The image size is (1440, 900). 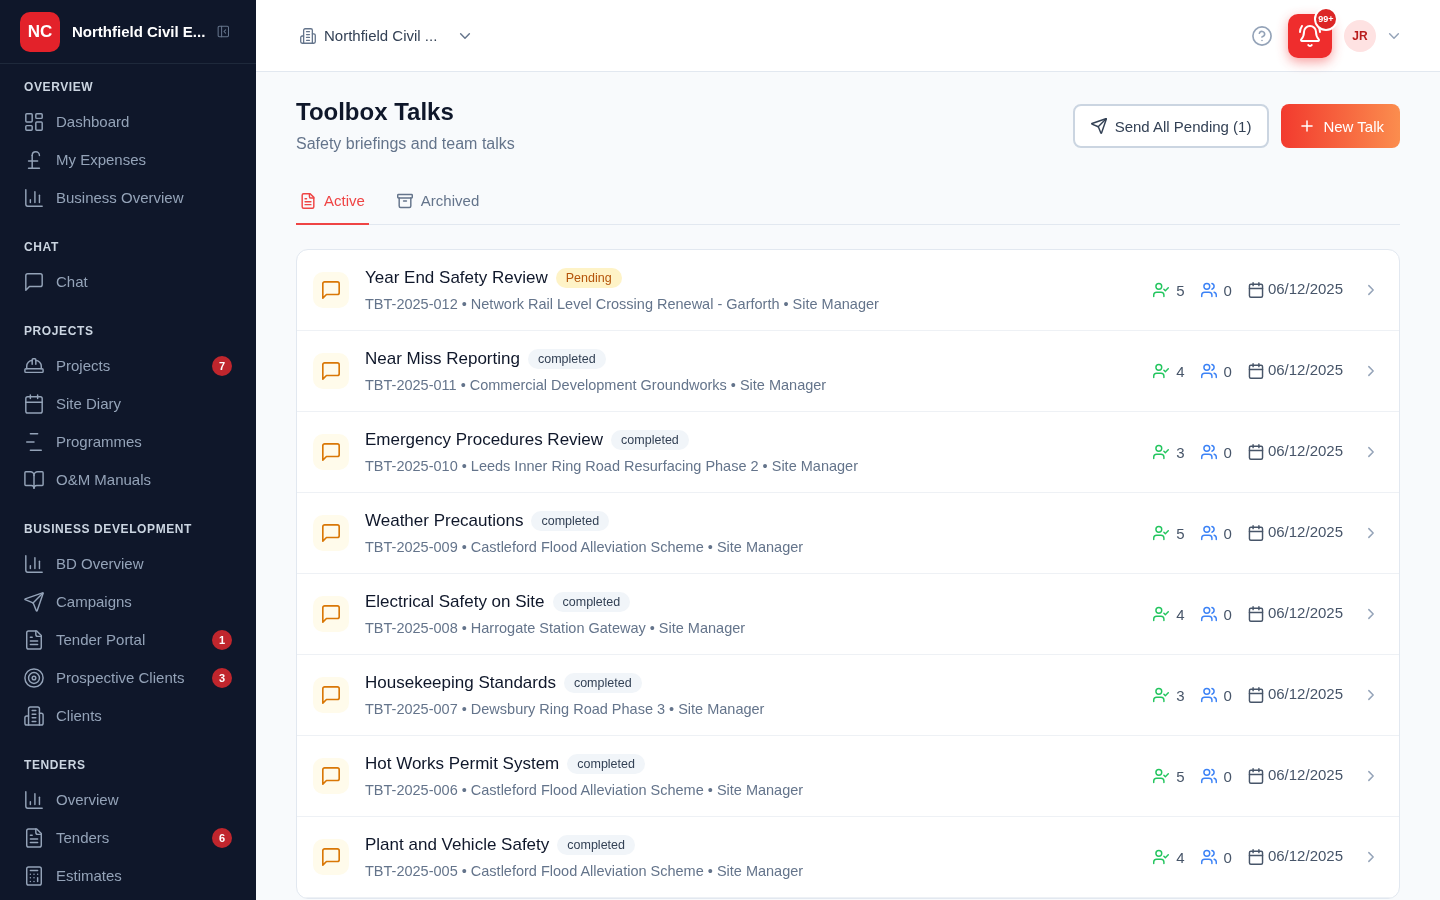 I want to click on talk-title: Emergency Procedures Review, so click(x=484, y=440).